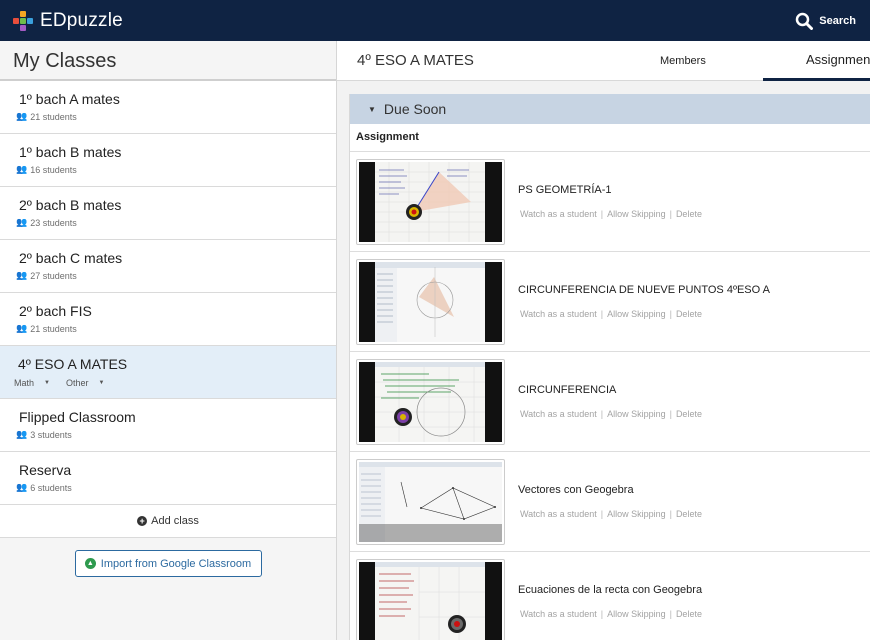 The height and width of the screenshot is (640, 870). I want to click on class-name: 1º bach A mates, so click(69, 99).